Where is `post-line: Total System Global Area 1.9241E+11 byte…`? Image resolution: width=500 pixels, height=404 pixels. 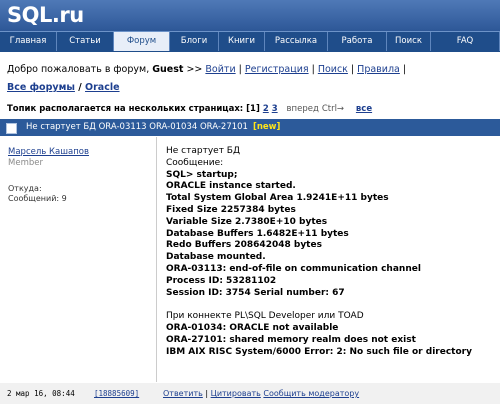 post-line: Total System Global Area 1.9241E+11 byte… is located at coordinates (277, 198).